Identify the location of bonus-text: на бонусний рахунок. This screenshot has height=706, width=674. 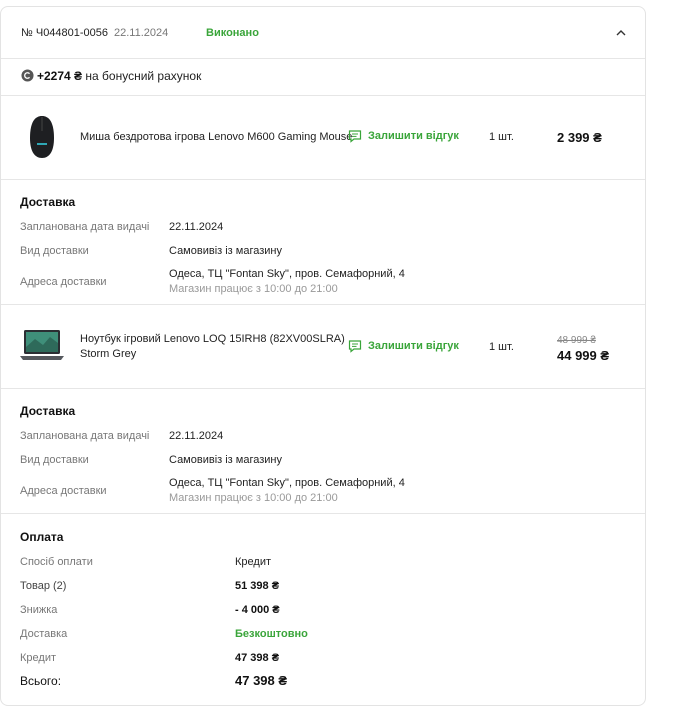
(143, 76).